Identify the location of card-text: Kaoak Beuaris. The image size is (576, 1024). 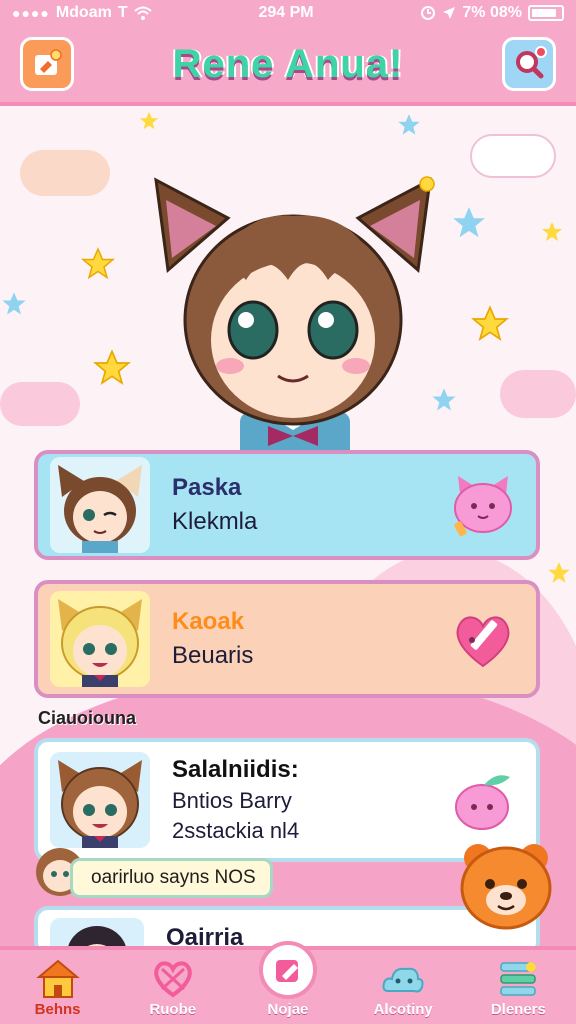
(310, 639).